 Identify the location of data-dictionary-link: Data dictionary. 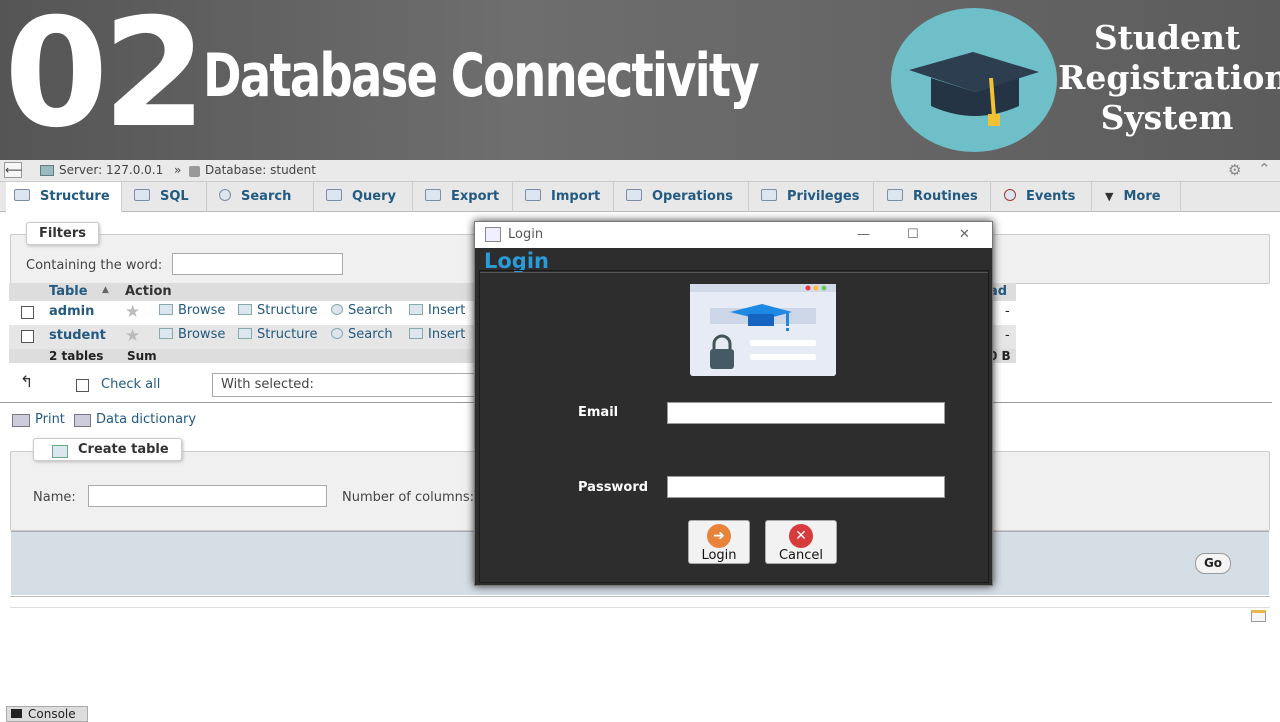
(146, 419).